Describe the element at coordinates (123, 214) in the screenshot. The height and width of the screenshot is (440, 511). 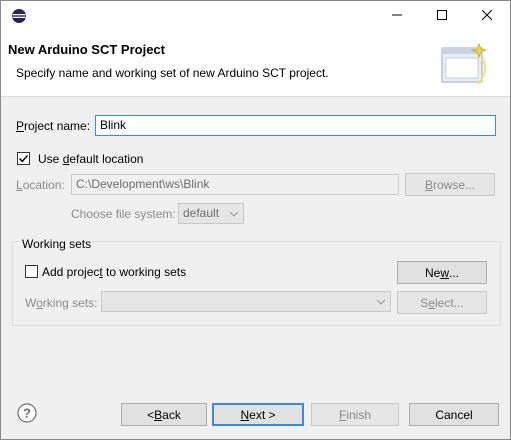
I see `file-system-label: Choose file system:` at that location.